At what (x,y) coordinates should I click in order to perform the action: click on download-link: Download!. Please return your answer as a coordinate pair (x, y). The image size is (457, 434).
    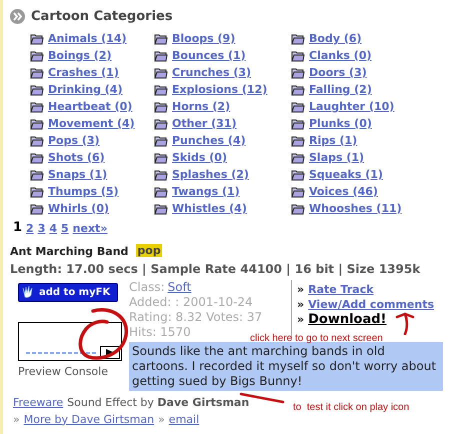
    Looking at the image, I should click on (347, 319).